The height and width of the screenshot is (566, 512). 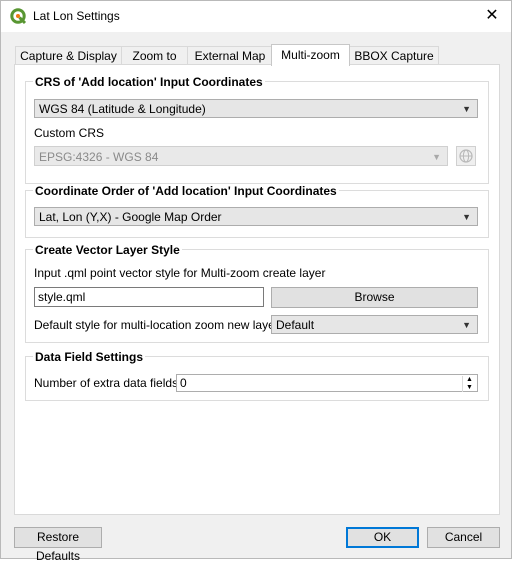 I want to click on spin-down-icon: ▼, so click(x=469, y=388).